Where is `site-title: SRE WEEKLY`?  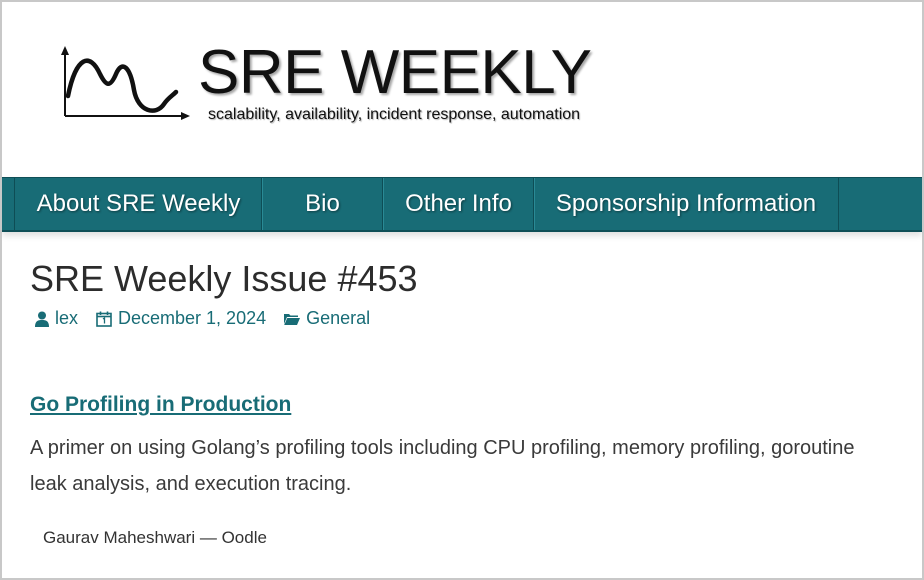 site-title: SRE WEEKLY is located at coordinates (395, 73).